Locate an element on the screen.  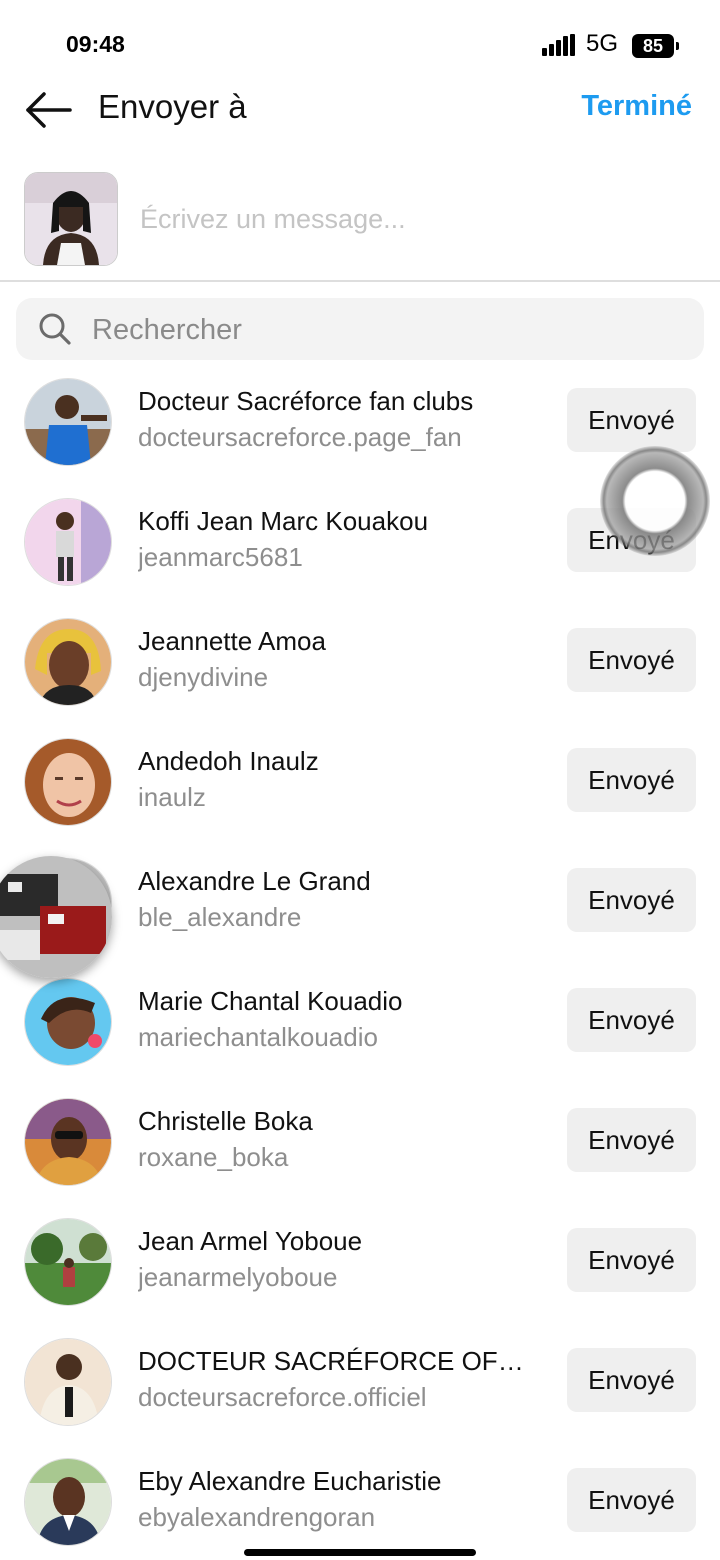
status-bar: 09:48 5G 85 is located at coordinates (360, 40).